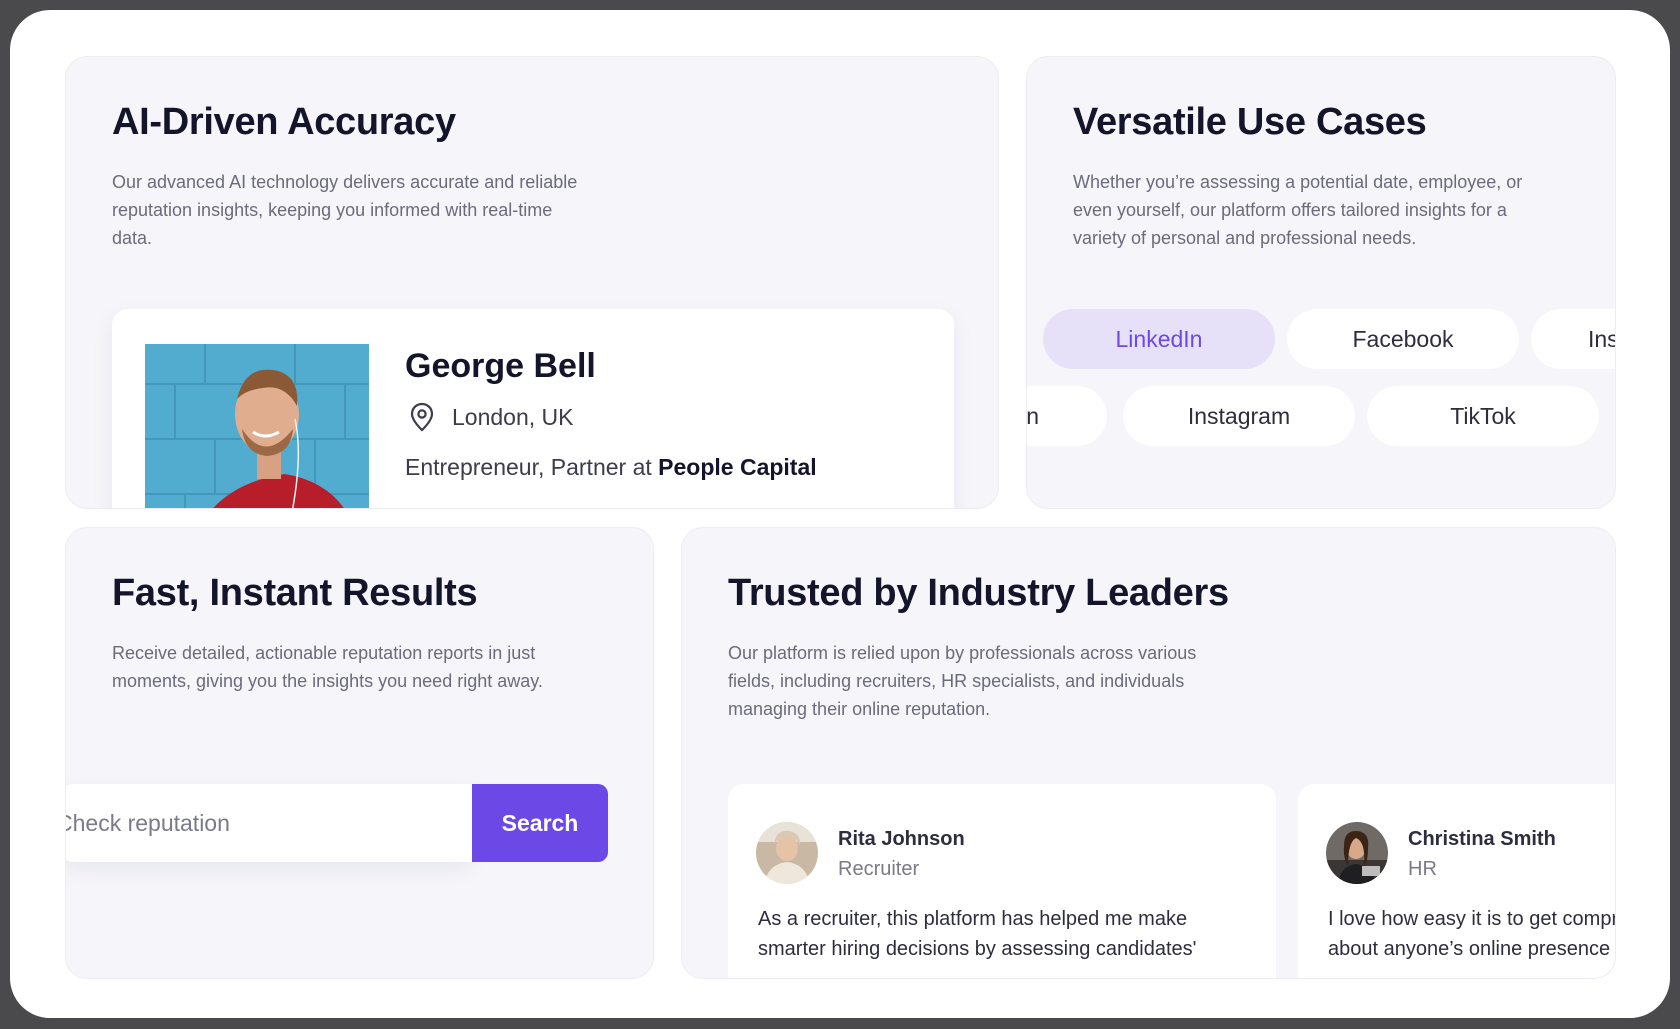  What do you see at coordinates (1239, 416) in the screenshot?
I see `pill-instagram-2: Instagram` at bounding box center [1239, 416].